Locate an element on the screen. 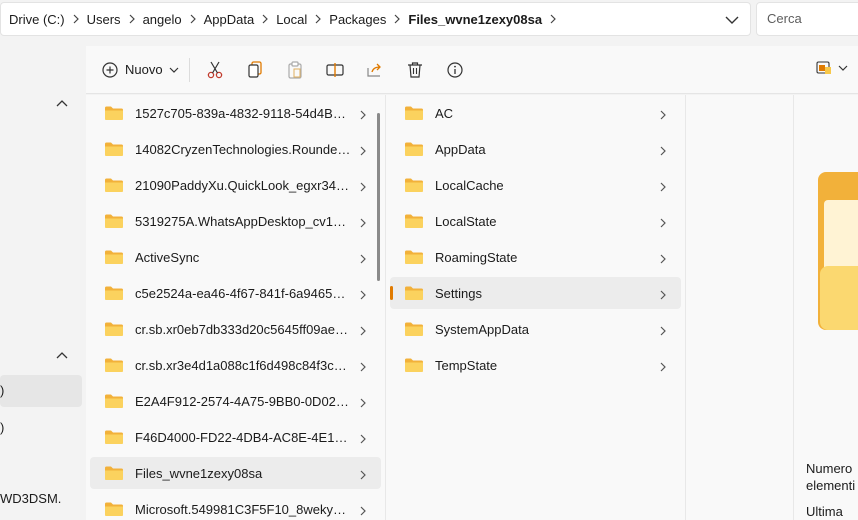  nav-item-network: WD3DSM. is located at coordinates (41, 499).